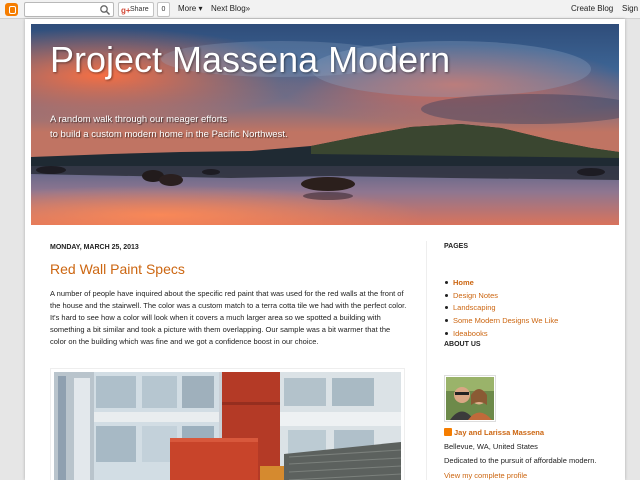 This screenshot has height=480, width=640. What do you see at coordinates (501, 297) in the screenshot?
I see `page-link-design-notes: Design Notes` at bounding box center [501, 297].